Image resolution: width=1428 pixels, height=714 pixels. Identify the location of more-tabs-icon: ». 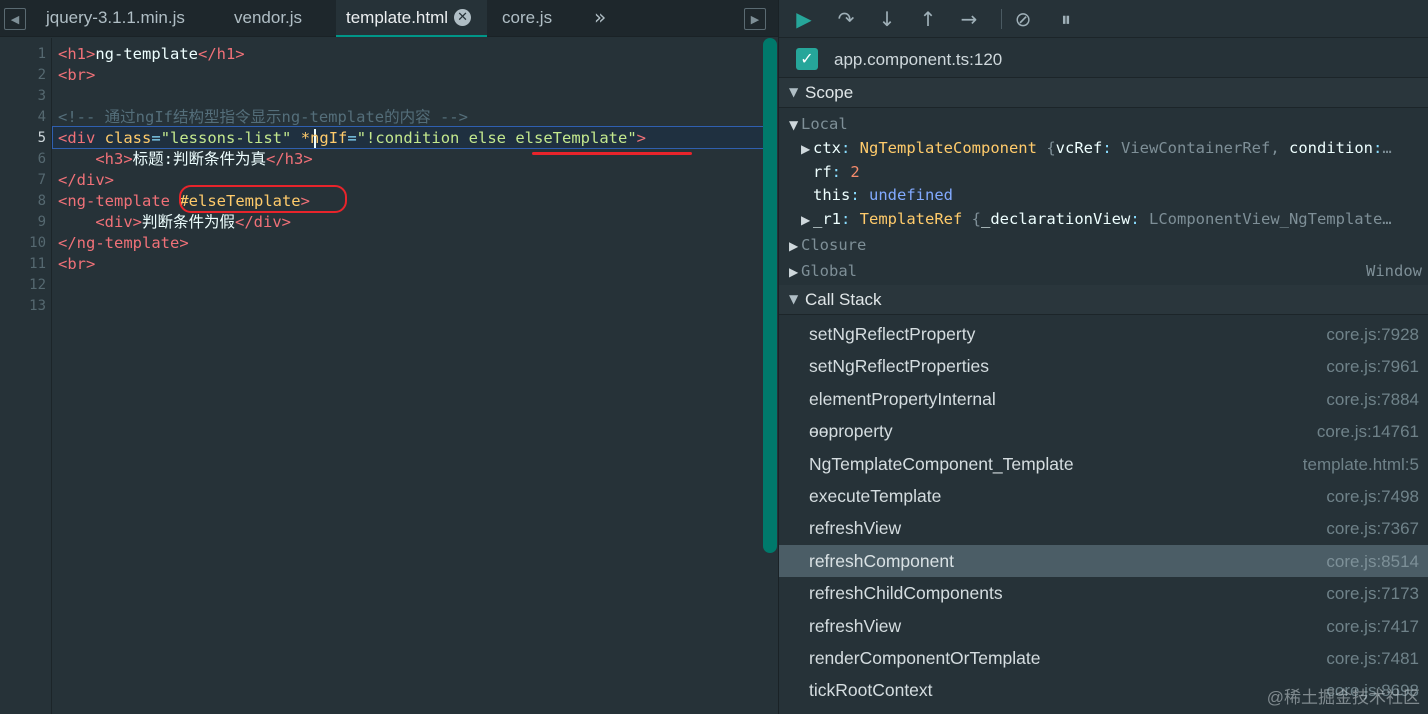
(600, 18).